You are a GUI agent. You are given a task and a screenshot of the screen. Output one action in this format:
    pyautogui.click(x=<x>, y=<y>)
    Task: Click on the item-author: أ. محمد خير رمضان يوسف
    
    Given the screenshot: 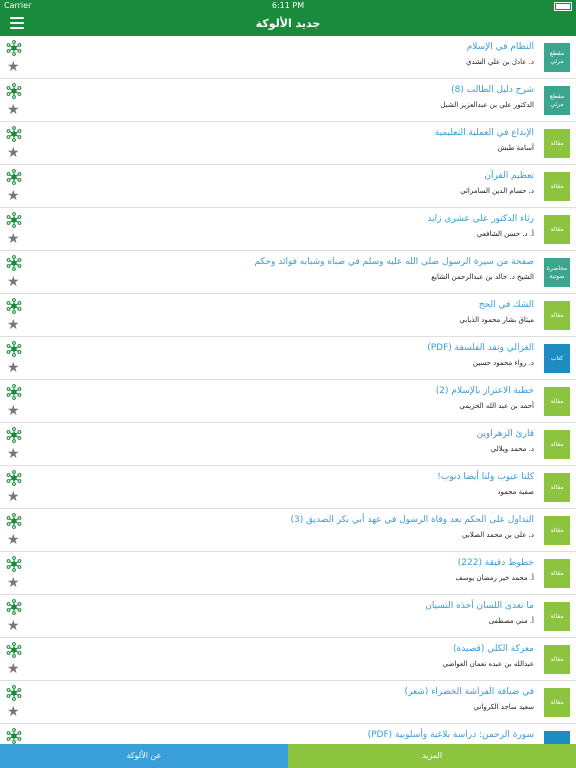 What is the action you would take?
    pyautogui.click(x=494, y=578)
    